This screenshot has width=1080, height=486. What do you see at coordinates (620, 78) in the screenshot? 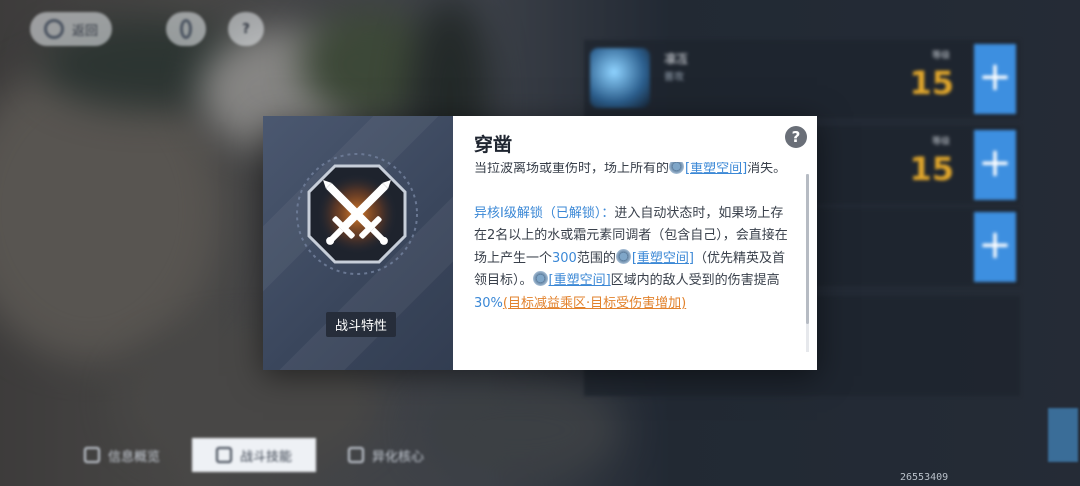
I see `skill-thumbnail` at bounding box center [620, 78].